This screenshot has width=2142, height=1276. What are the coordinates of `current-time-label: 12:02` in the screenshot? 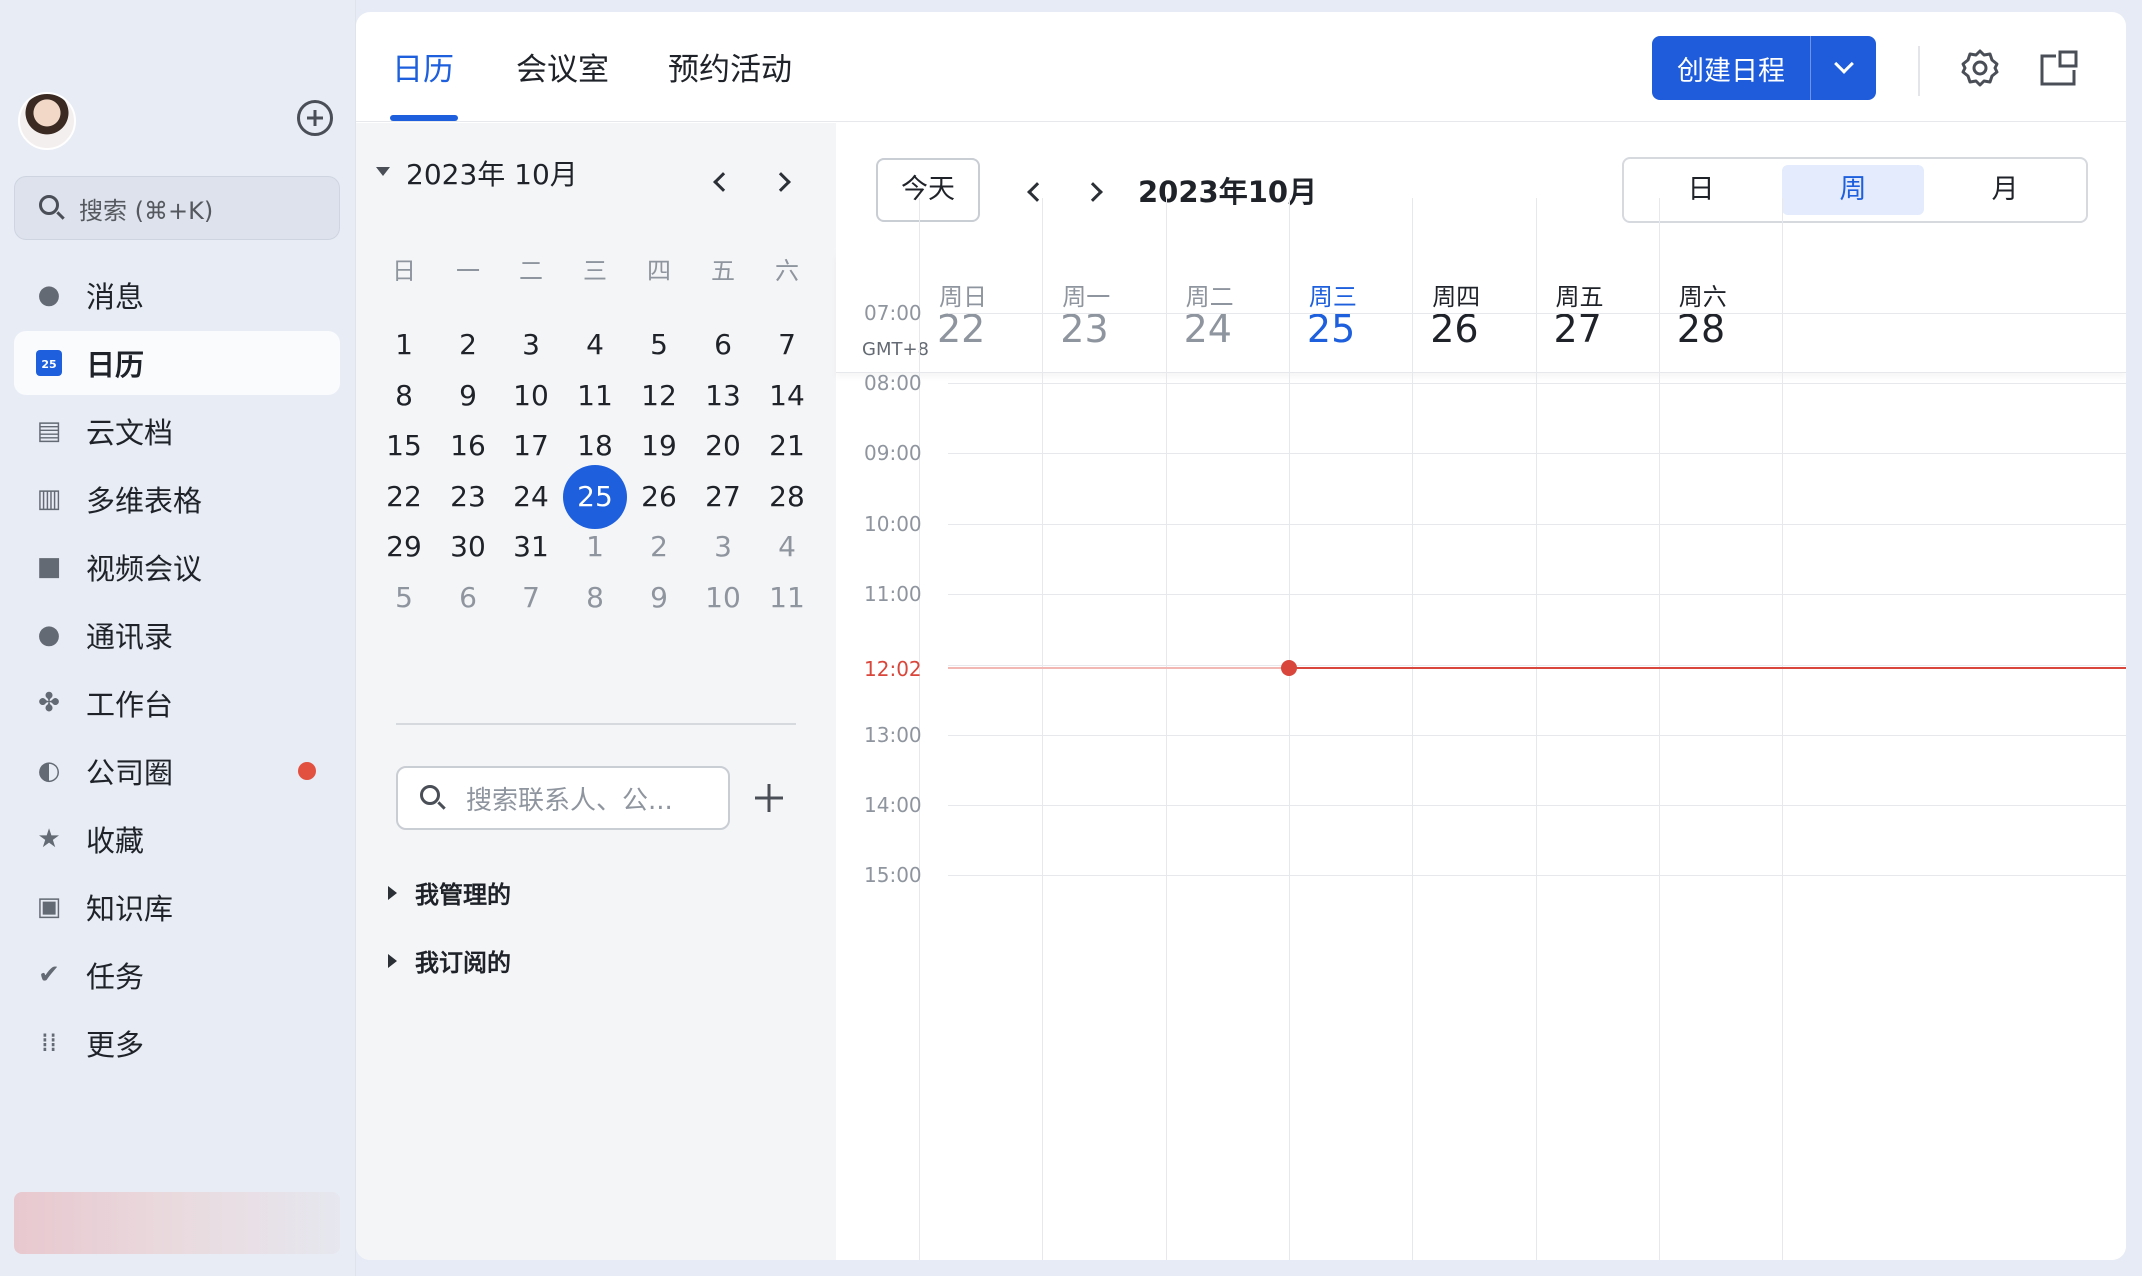 It's located at (893, 669).